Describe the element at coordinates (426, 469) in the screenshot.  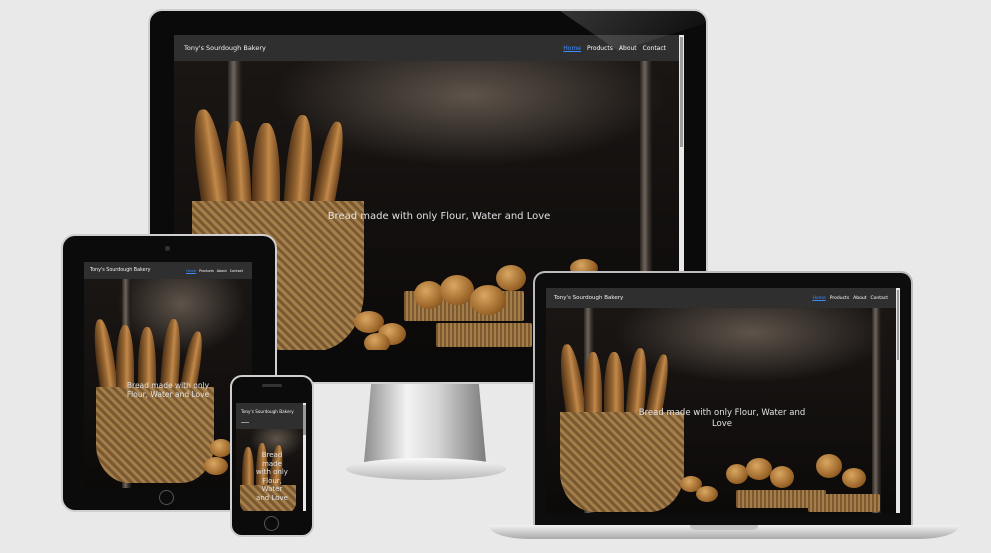
I see `monitor-stand-base` at that location.